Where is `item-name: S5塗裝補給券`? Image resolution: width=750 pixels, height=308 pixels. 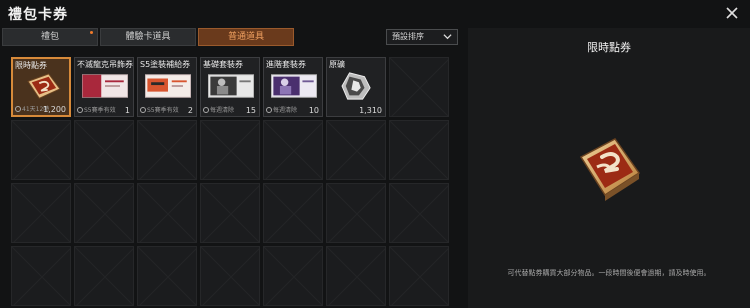 item-name: S5塗裝補給券 is located at coordinates (165, 64).